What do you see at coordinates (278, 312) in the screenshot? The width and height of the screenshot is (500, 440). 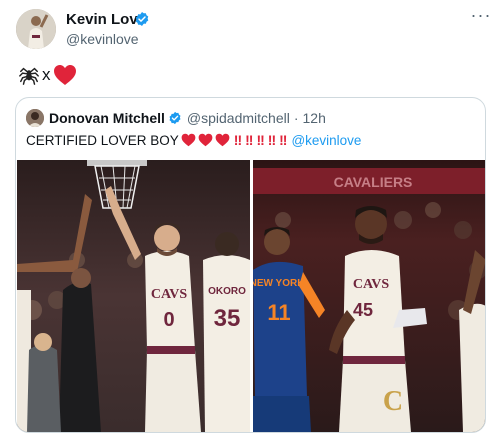 I see `opponent-number-text: 11` at bounding box center [278, 312].